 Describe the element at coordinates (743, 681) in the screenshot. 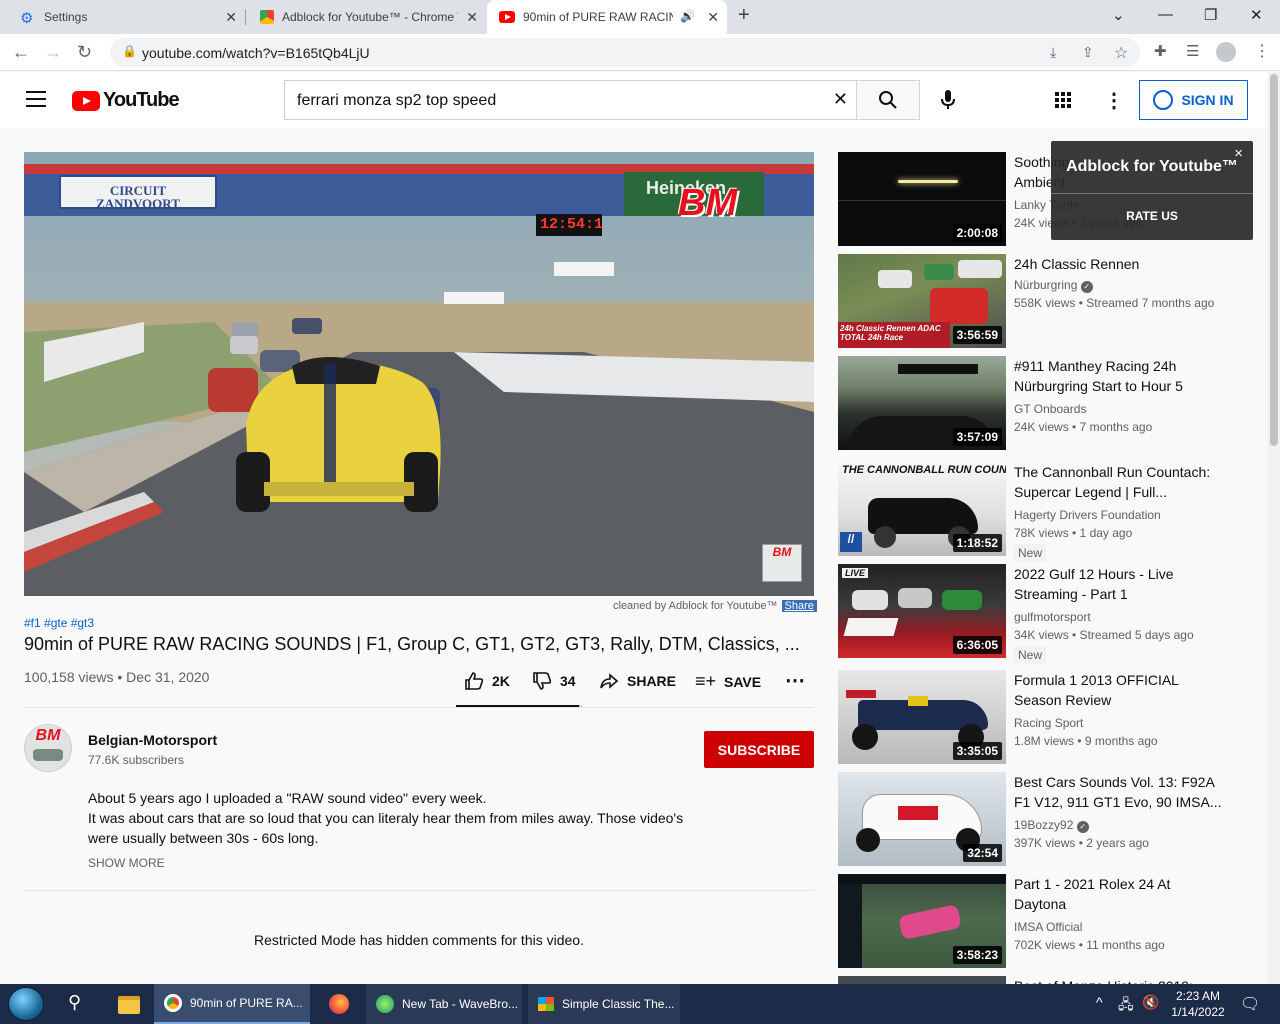

I see `save-label: SAVE` at that location.